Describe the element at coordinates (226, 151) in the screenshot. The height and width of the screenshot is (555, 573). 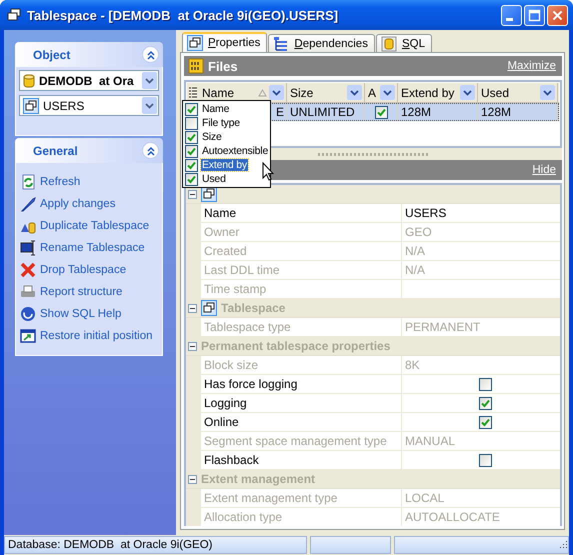
I see `menu-item: Autoextensible` at that location.